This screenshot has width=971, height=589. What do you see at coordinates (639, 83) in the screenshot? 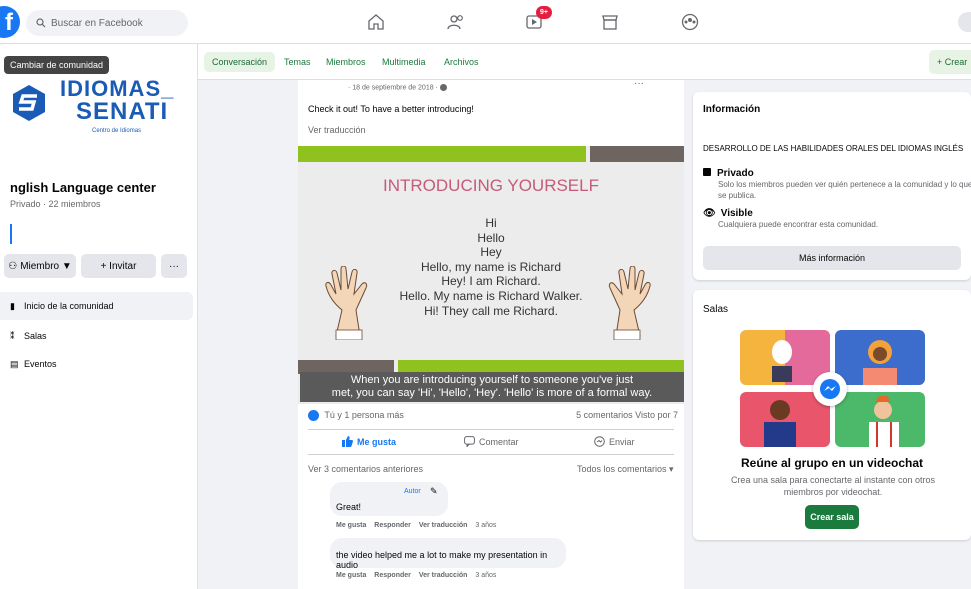
I see `post-options-button: ···` at bounding box center [639, 83].